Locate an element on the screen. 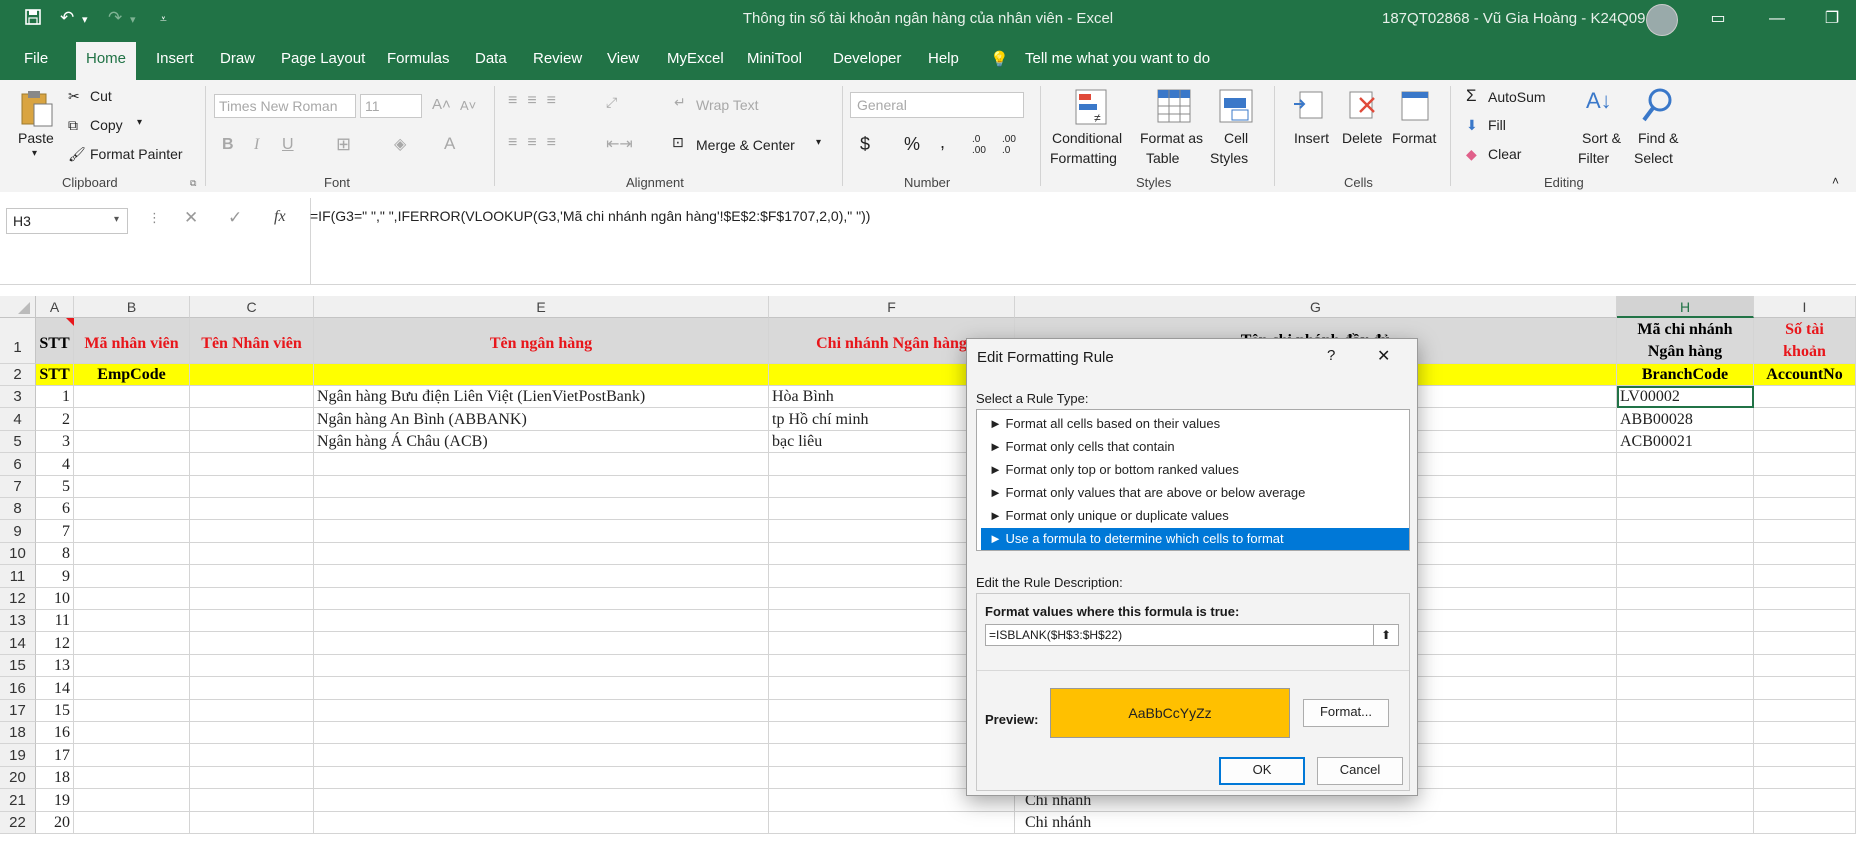 This screenshot has width=1856, height=852. row-header: 16 is located at coordinates (18, 688).